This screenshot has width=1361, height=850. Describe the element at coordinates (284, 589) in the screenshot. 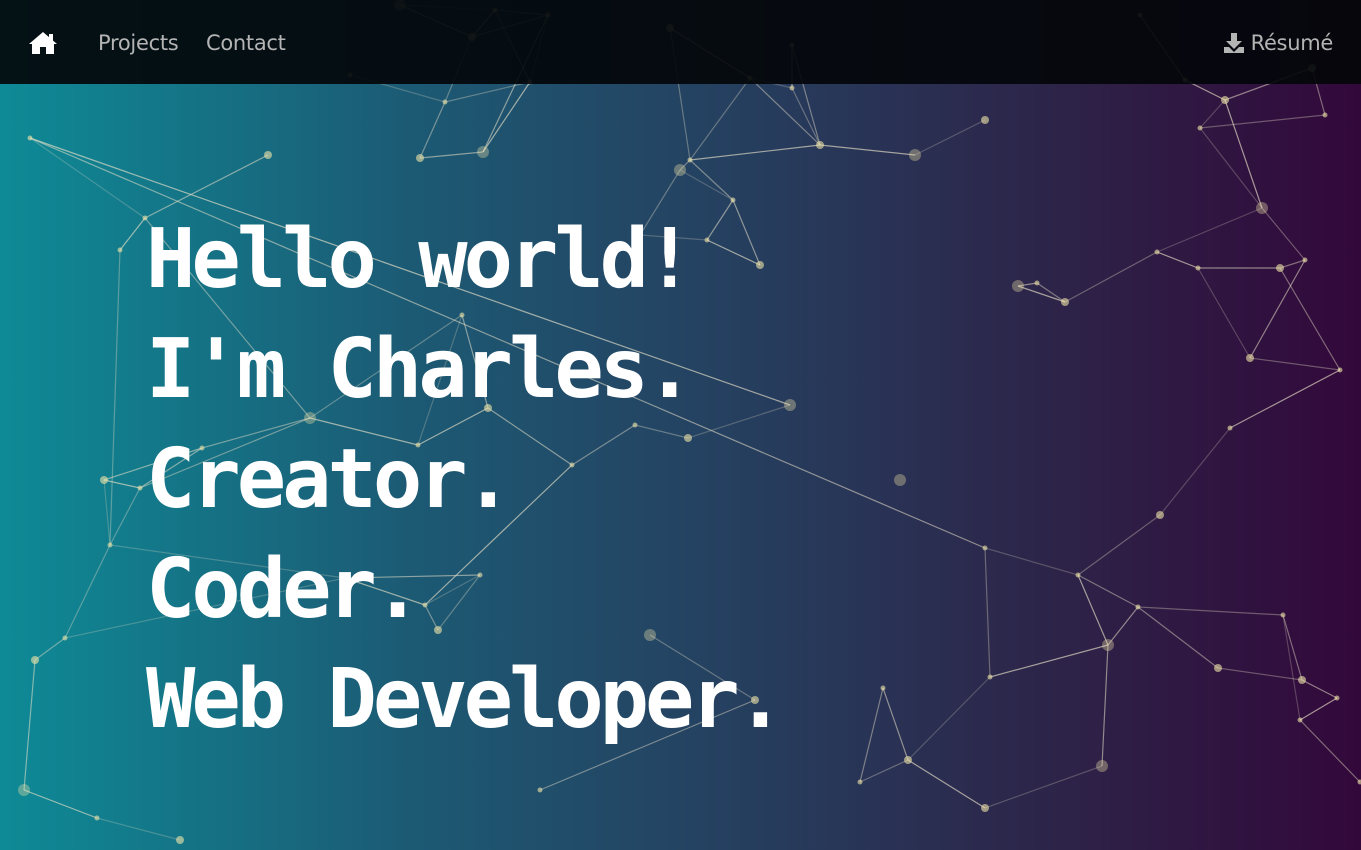

I see `hero-line-coder: Coder.` at that location.